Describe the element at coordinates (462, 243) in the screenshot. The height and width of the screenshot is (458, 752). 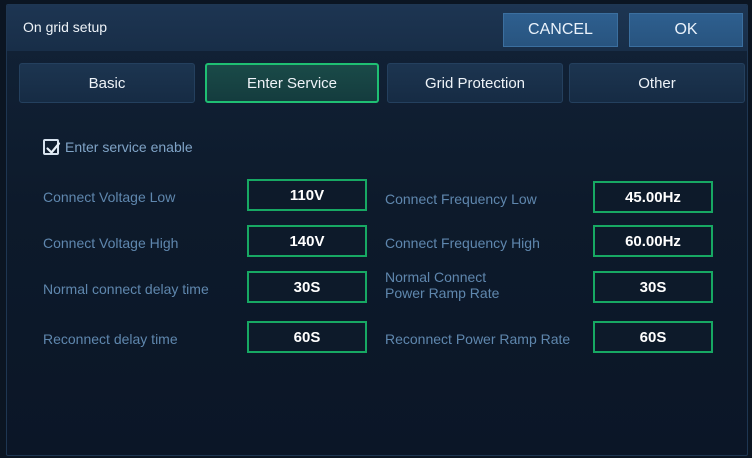
I see `connect-frequency-high-label: Connect Frequency High` at that location.